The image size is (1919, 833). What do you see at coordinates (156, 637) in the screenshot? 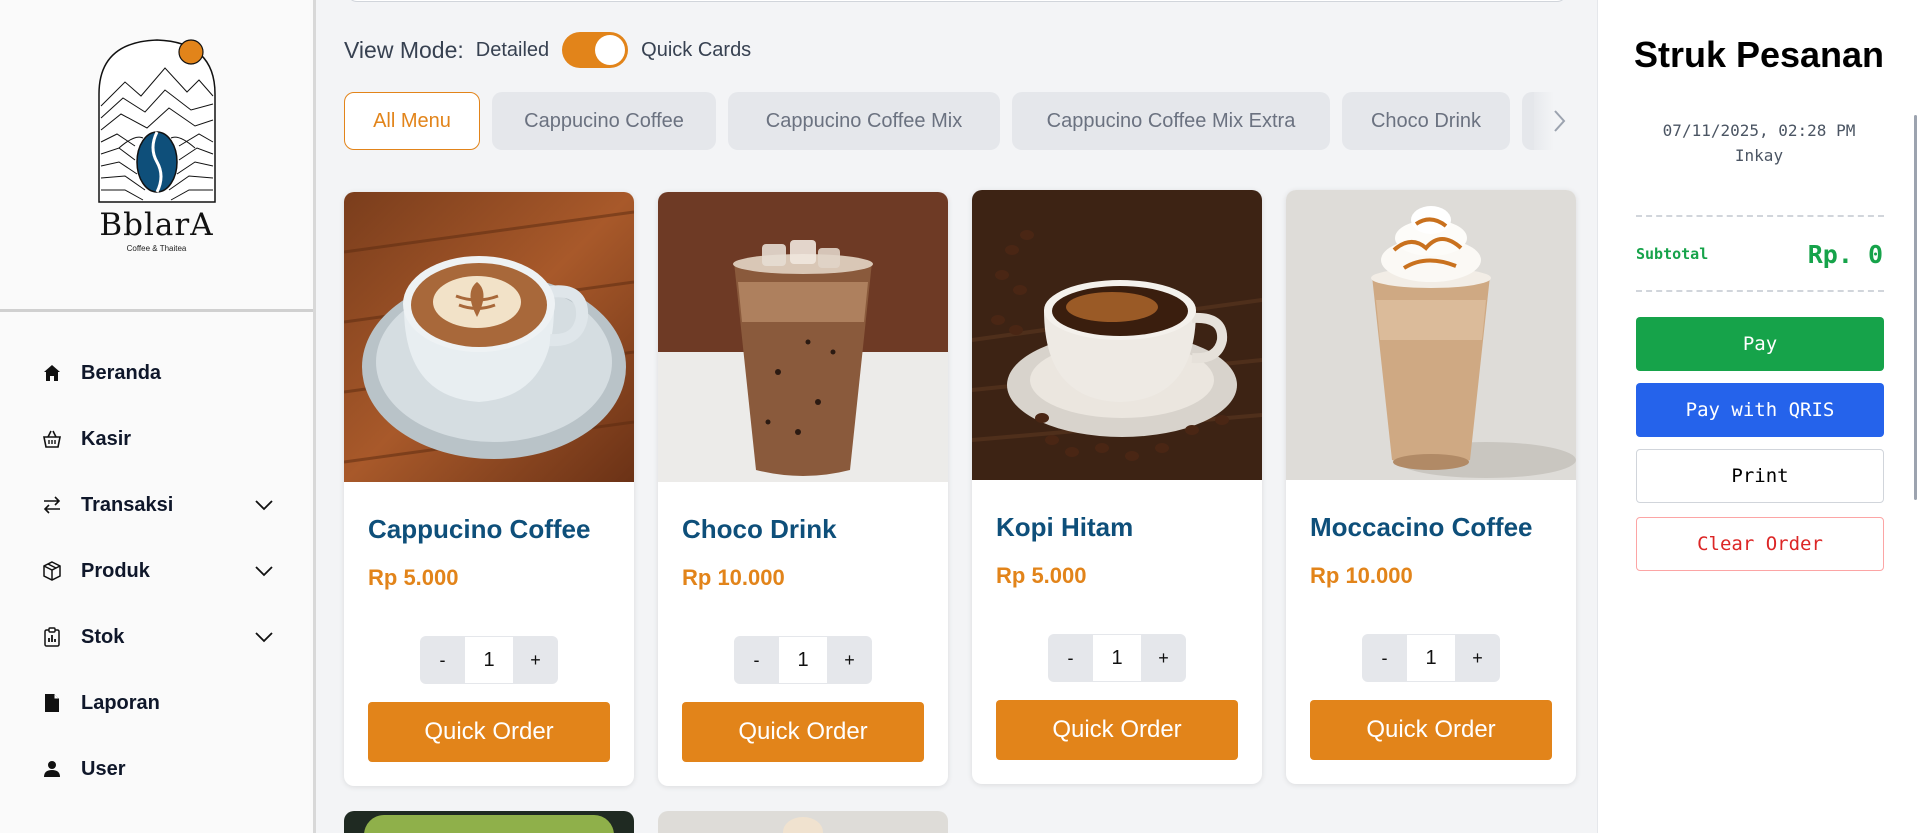
I see `sidebar-item-stok: Stok` at bounding box center [156, 637].